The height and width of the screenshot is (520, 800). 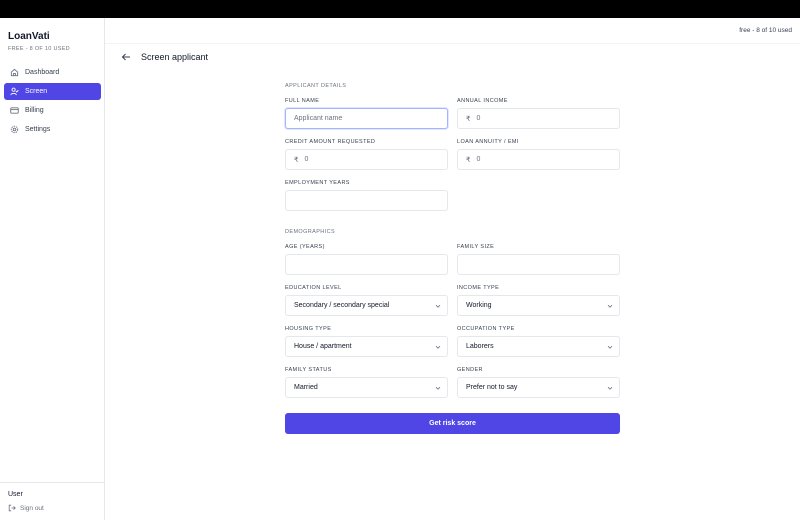 What do you see at coordinates (452, 43) in the screenshot?
I see `header-divider` at bounding box center [452, 43].